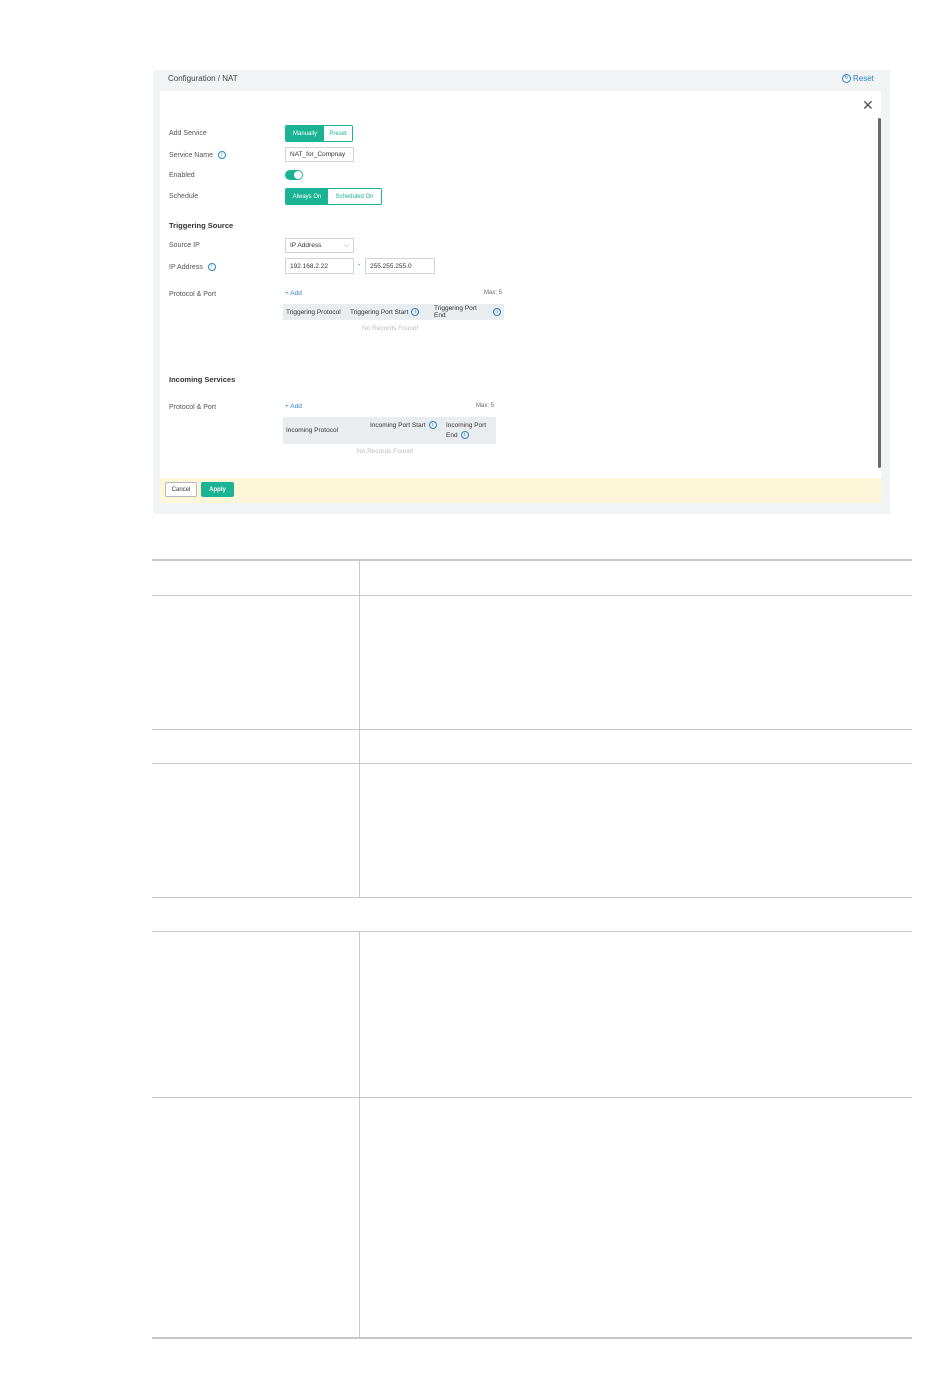 Image resolution: width=950 pixels, height=1397 pixels. I want to click on column-header: Incoming Port End i, so click(469, 430).